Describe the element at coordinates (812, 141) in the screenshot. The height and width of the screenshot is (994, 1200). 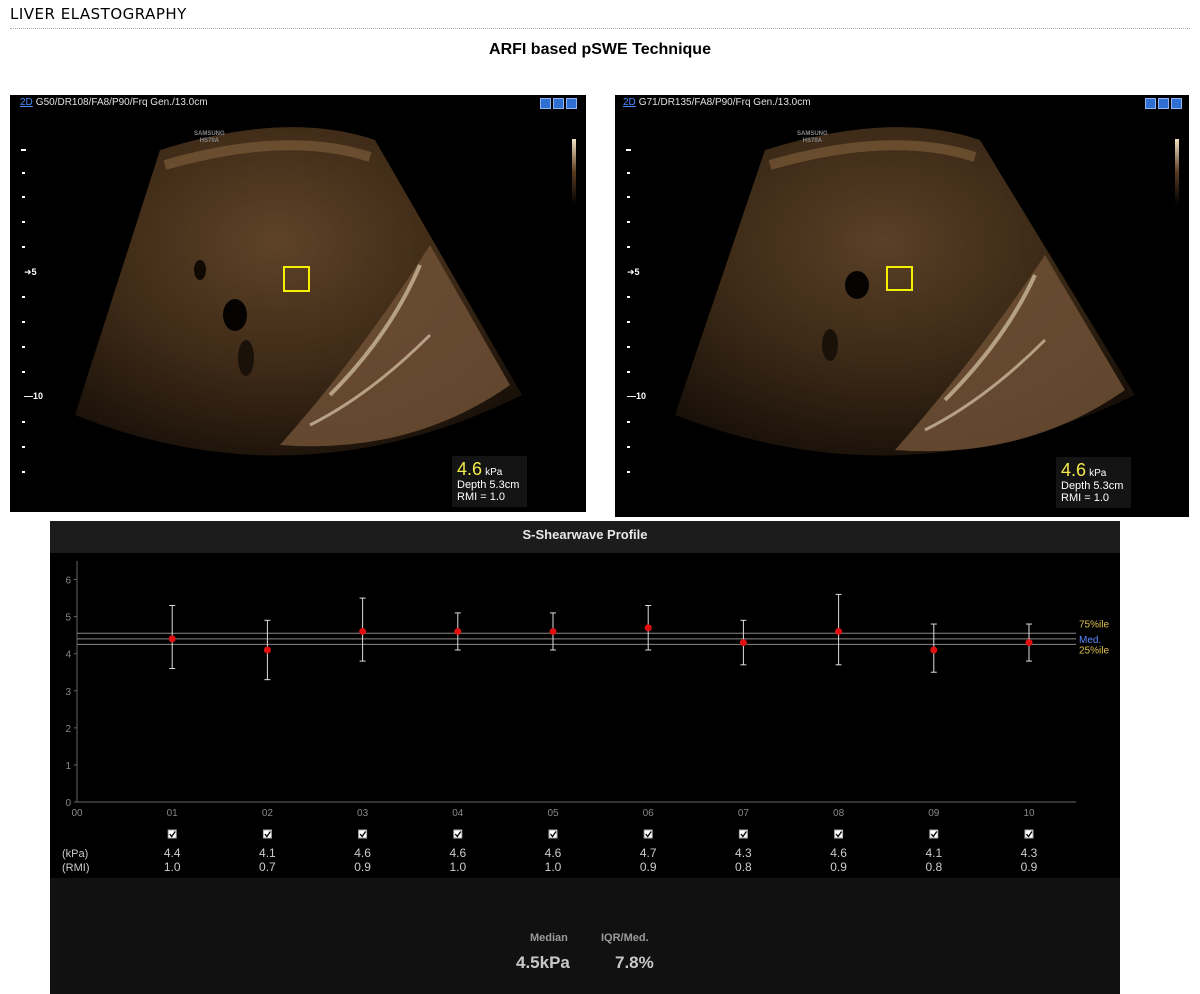
I see `model-name: HS70A` at that location.